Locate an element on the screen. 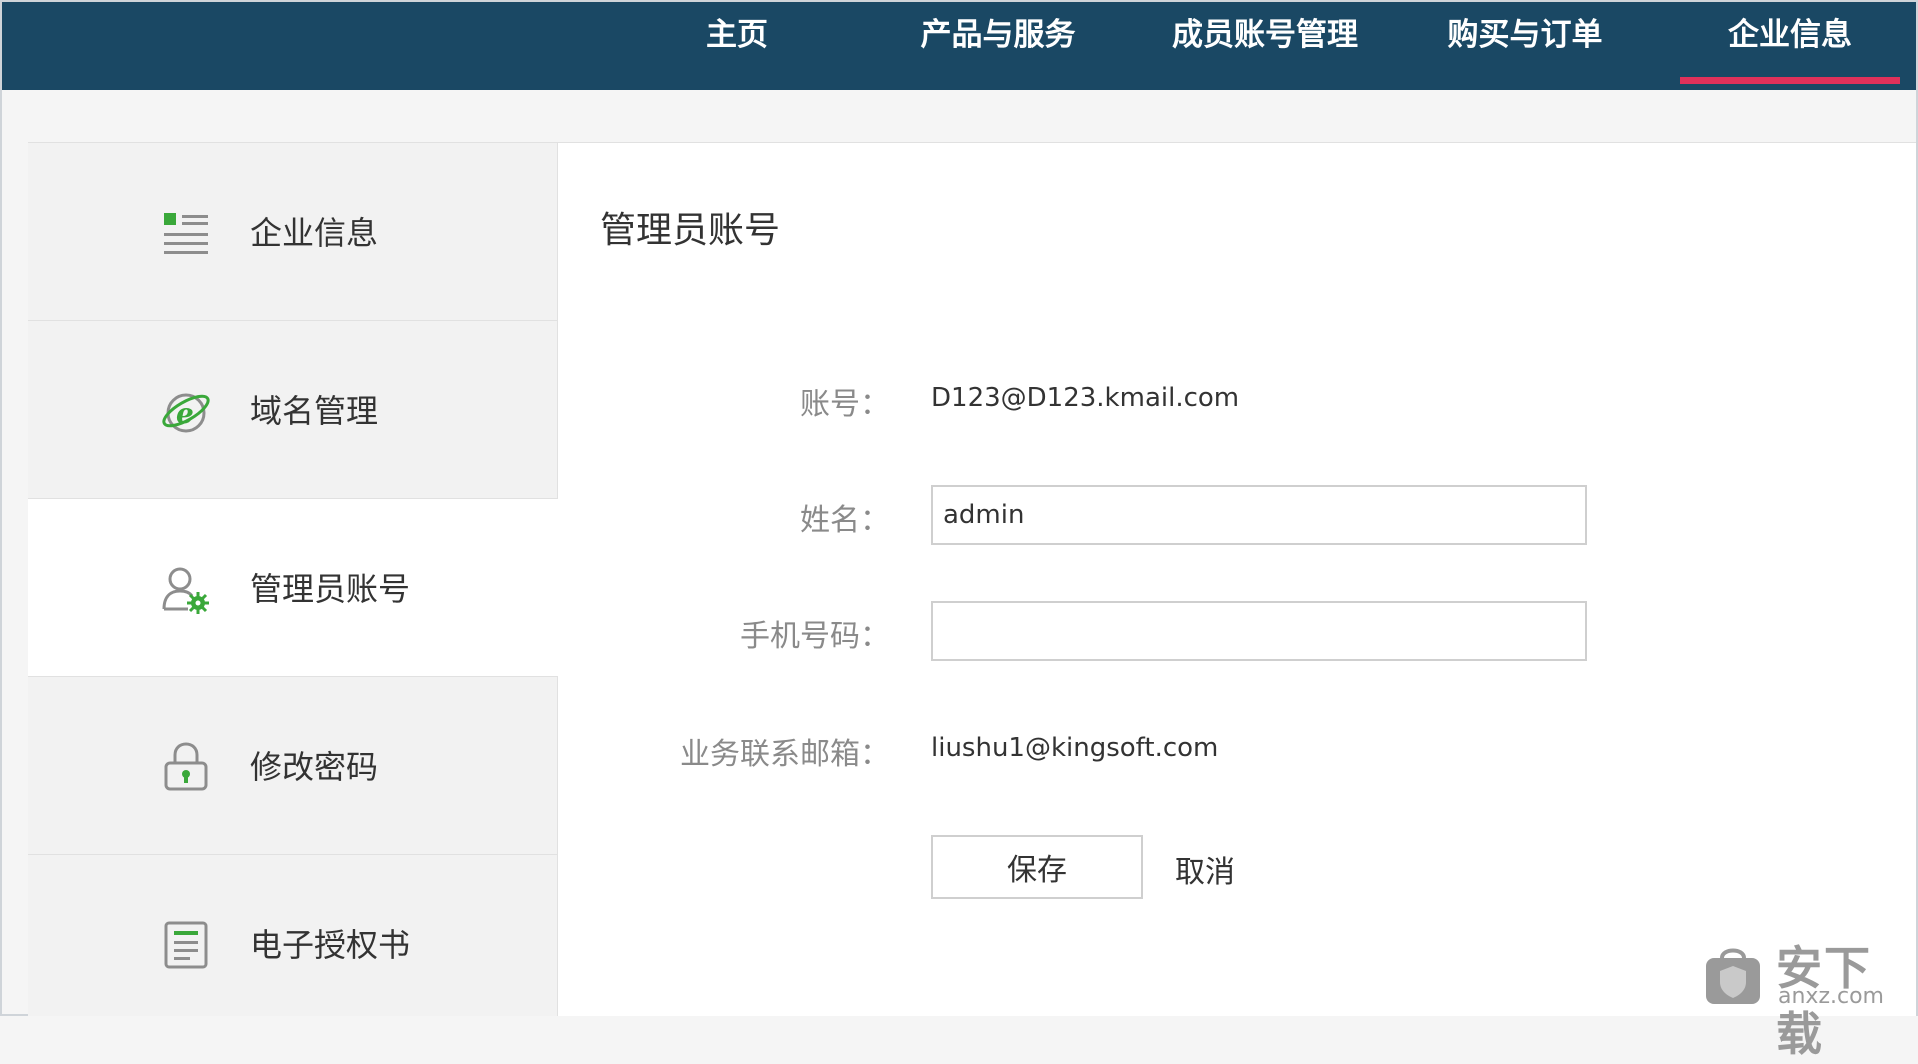 This screenshot has height=1064, width=1918. sidebar-item-label: 电子授权书 is located at coordinates (330, 945).